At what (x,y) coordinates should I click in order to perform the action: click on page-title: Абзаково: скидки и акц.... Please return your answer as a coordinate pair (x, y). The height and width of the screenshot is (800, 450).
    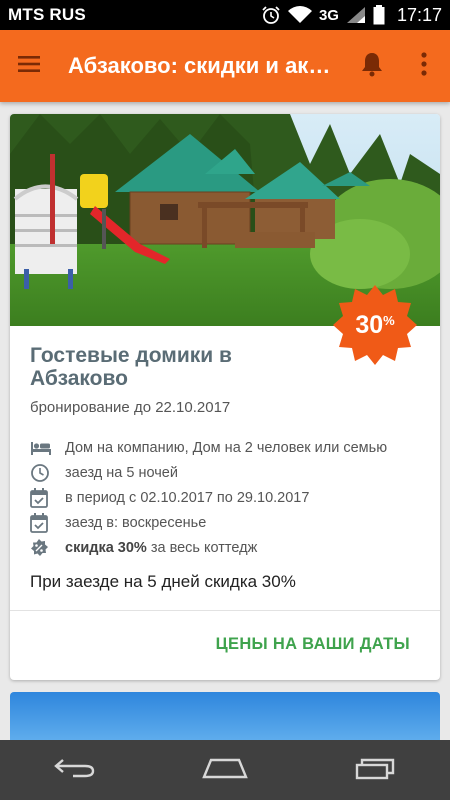
    Looking at the image, I should click on (204, 65).